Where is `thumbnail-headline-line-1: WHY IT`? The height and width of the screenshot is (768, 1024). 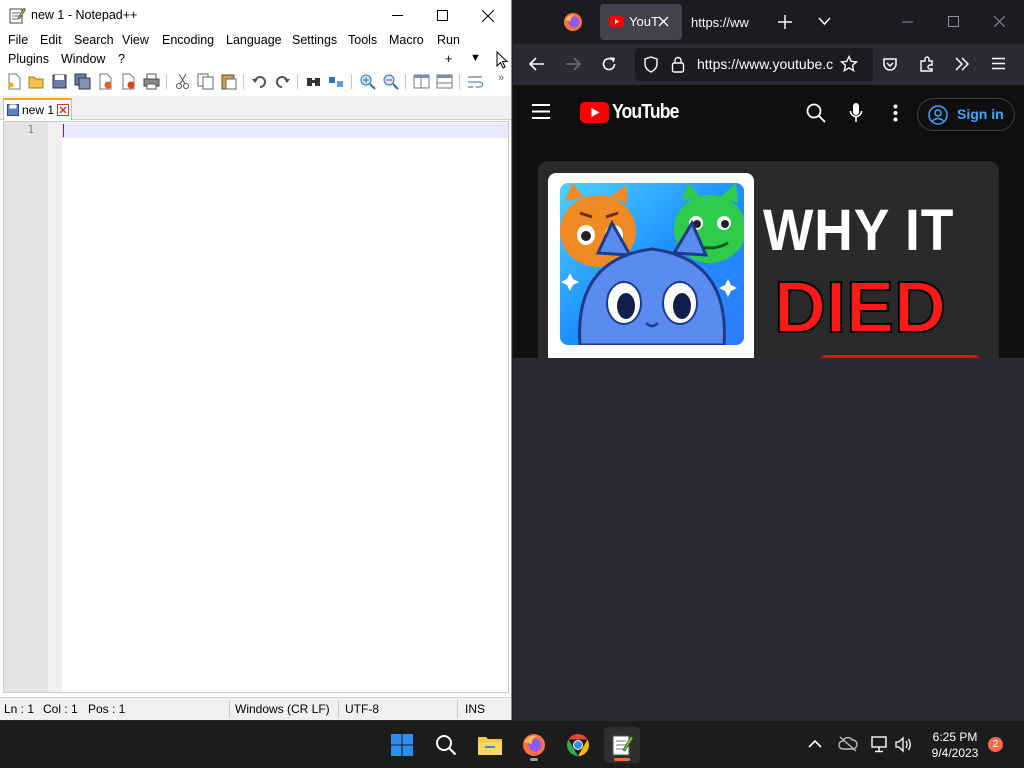
thumbnail-headline-line-1: WHY IT is located at coordinates (859, 230).